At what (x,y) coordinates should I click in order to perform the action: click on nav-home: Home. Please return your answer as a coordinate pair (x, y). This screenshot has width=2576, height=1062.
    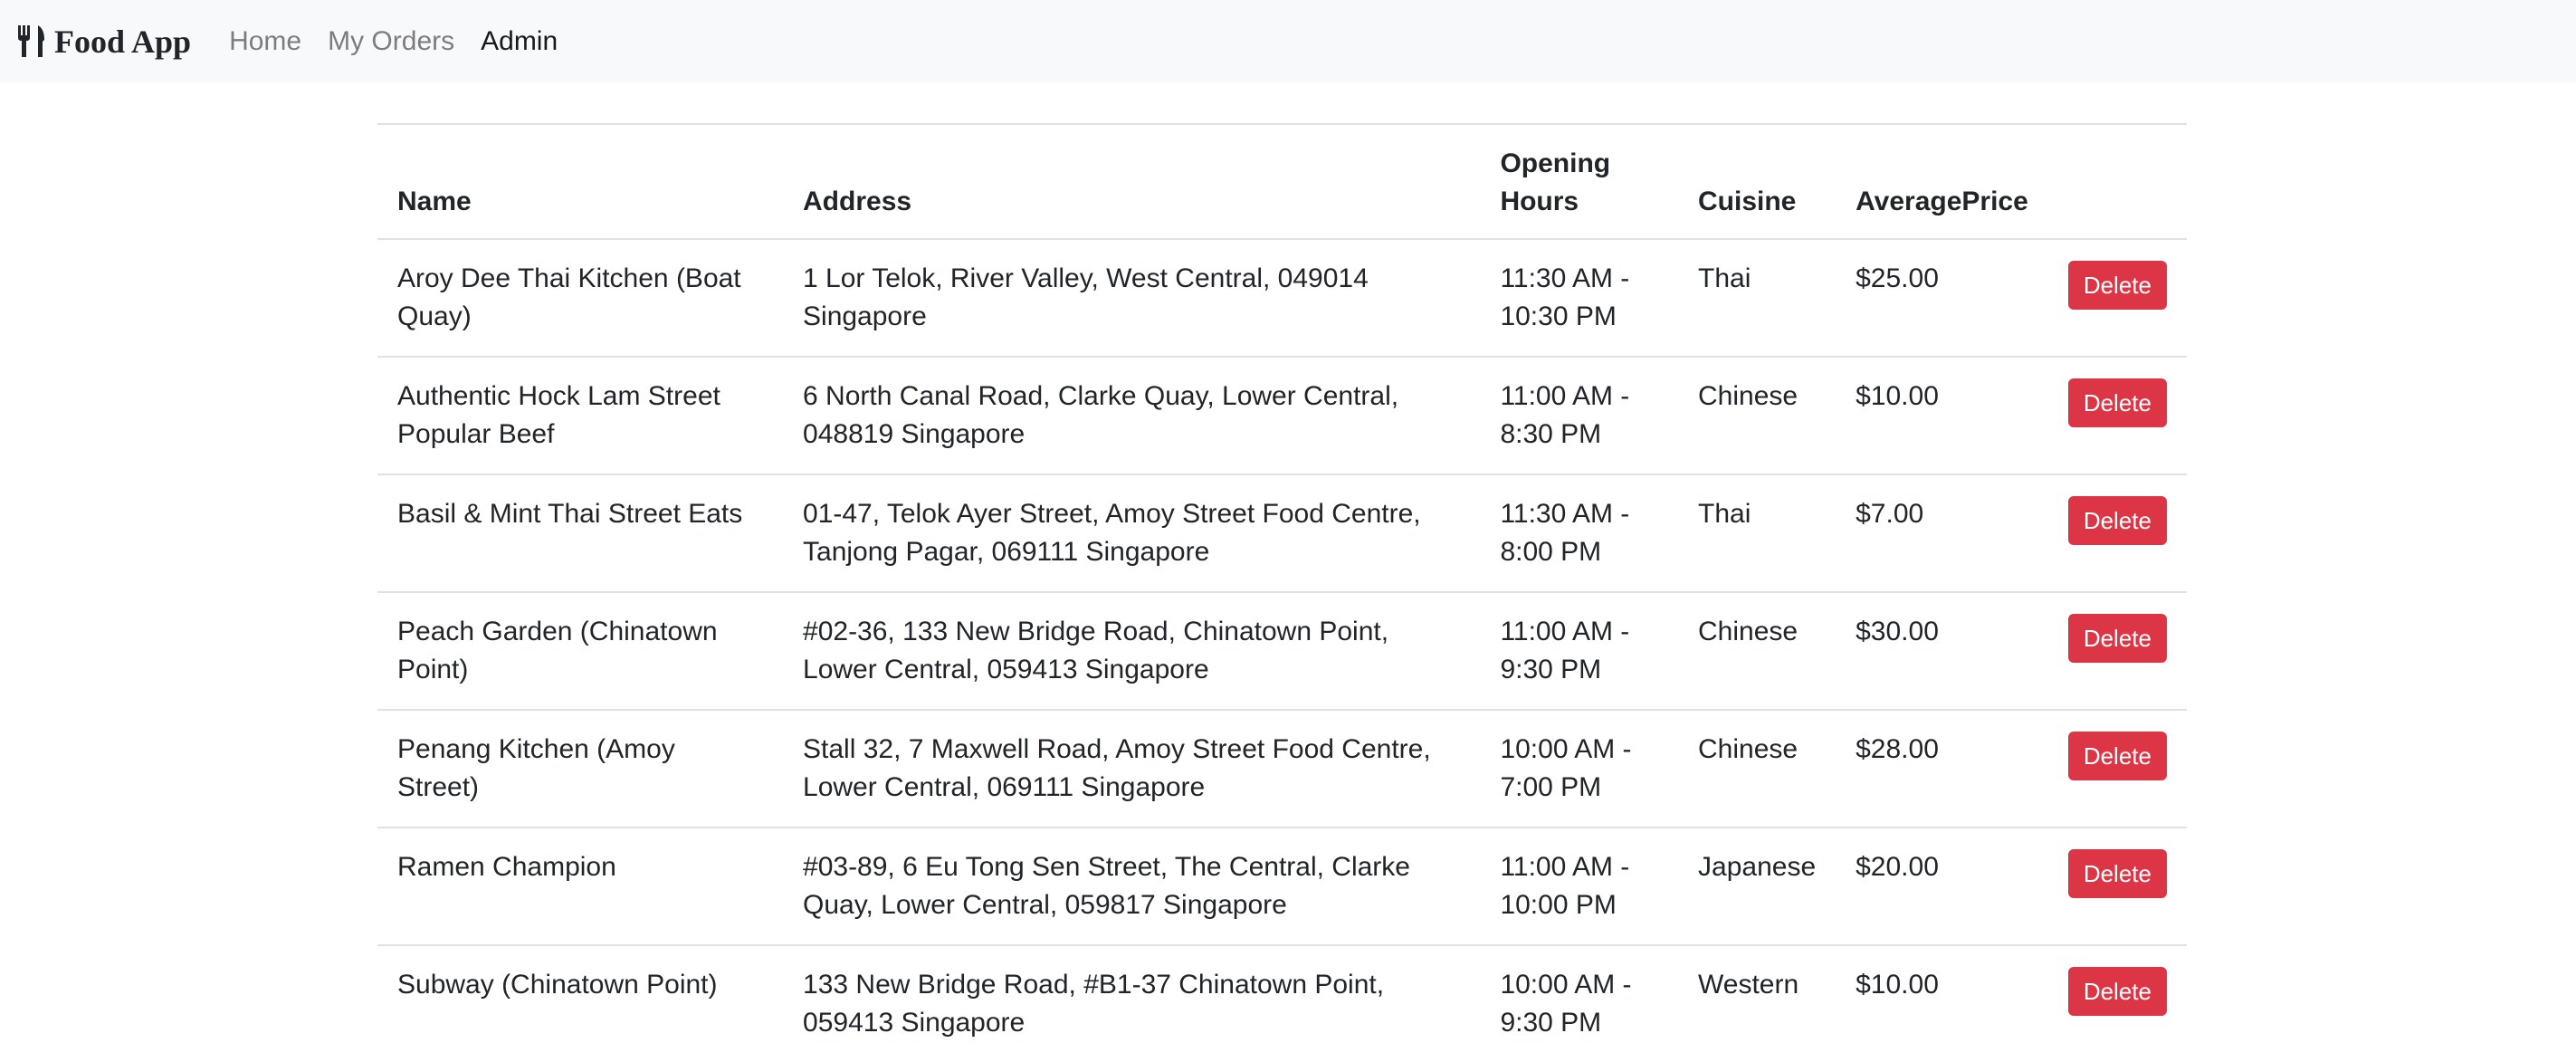
    Looking at the image, I should click on (265, 41).